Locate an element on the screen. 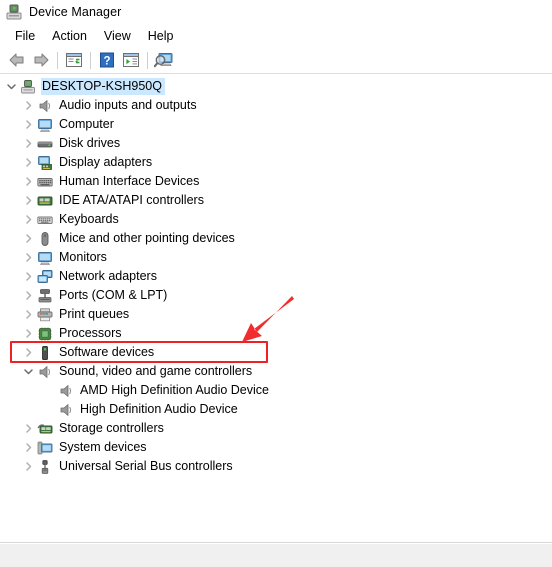  menu-item-file: File is located at coordinates (25, 36).